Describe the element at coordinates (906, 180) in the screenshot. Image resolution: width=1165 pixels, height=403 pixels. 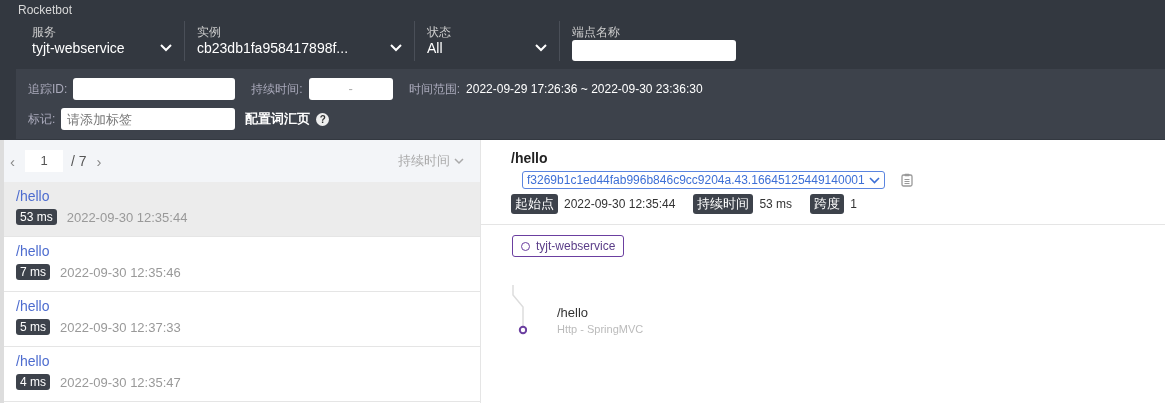
I see `clipboard-icon` at that location.